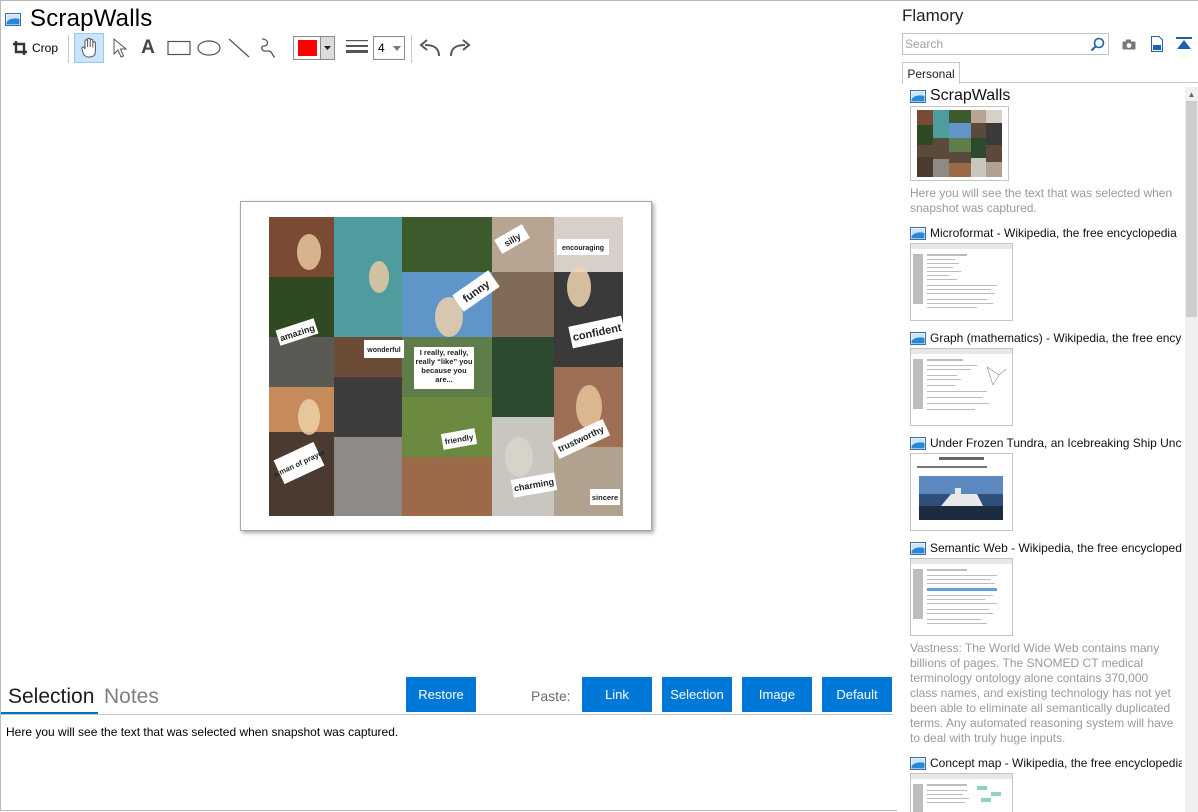  I want to click on line-tool-button, so click(239, 48).